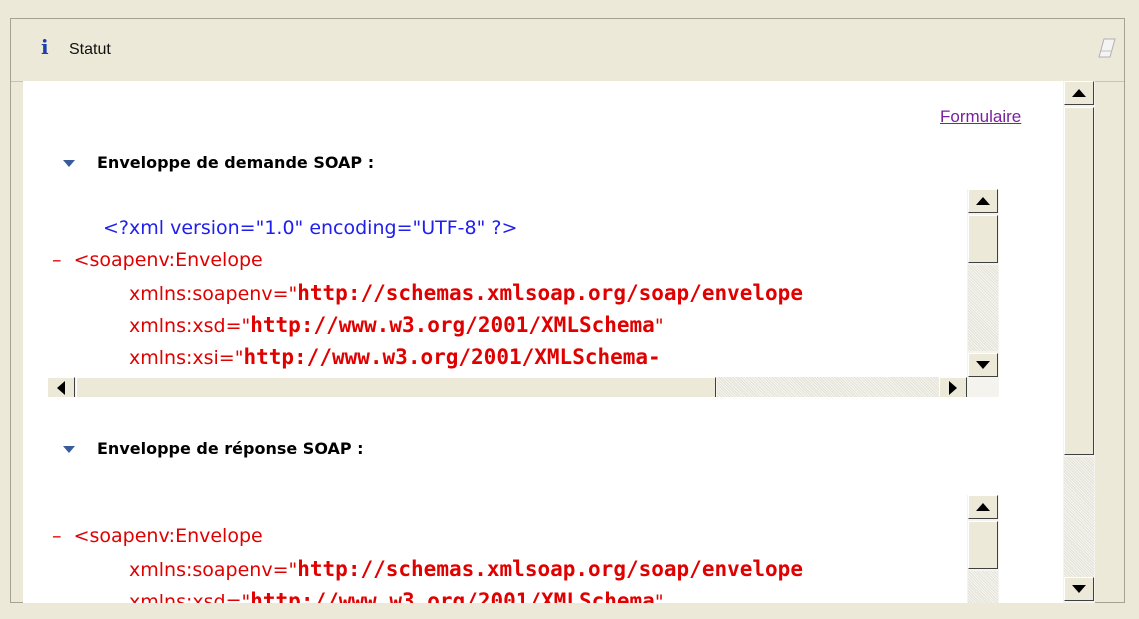  What do you see at coordinates (1107, 48) in the screenshot?
I see `eraser-icon` at bounding box center [1107, 48].